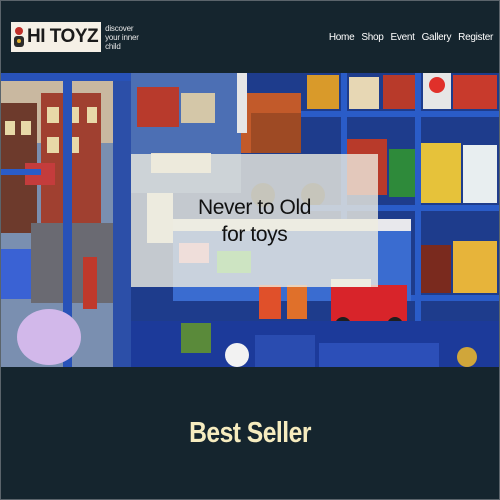 This screenshot has height=500, width=500. Describe the element at coordinates (63, 36) in the screenshot. I see `brand-name: HI TOYZ` at that location.